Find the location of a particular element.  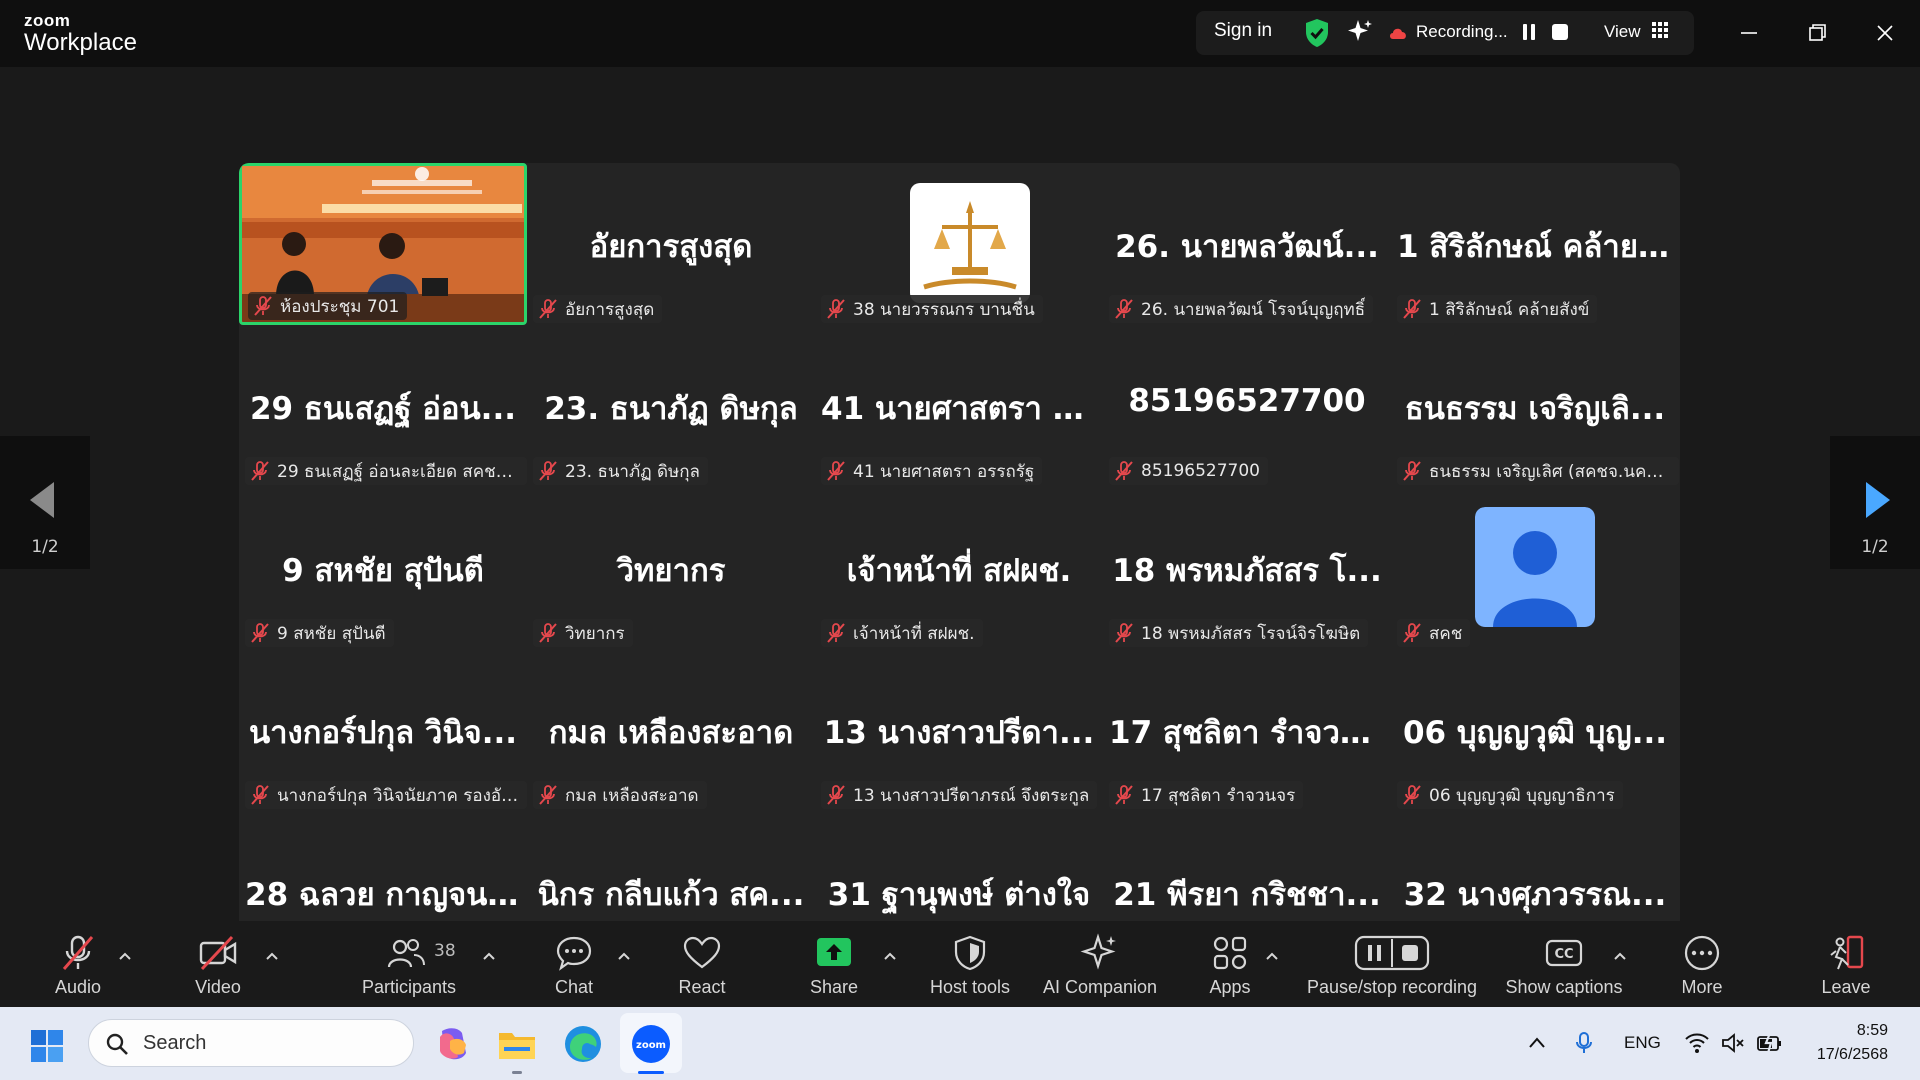

zoom-app-icon: zoom is located at coordinates (651, 1044).